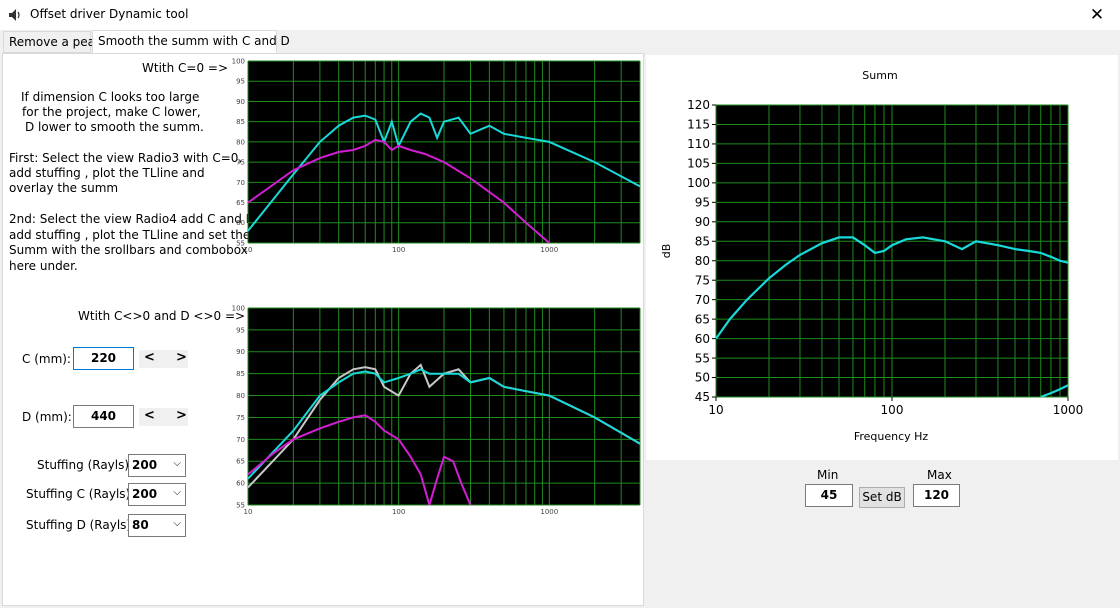 The height and width of the screenshot is (608, 1120). I want to click on plot-c0: 10095908580757065605510 100 1000, so click(436, 156).